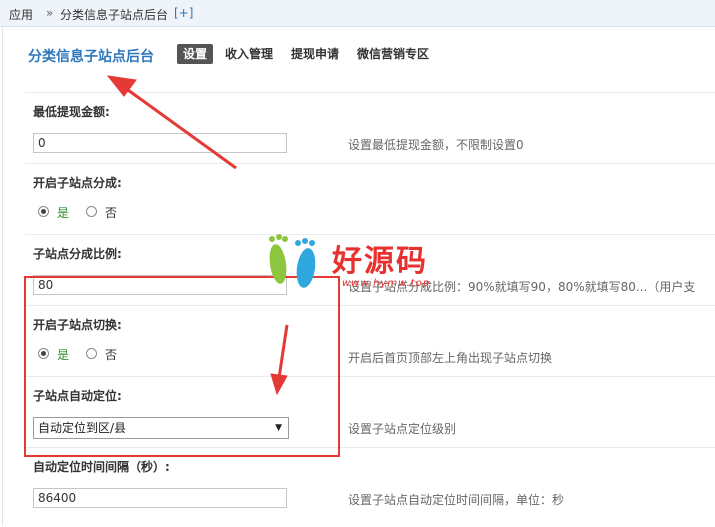  I want to click on watermark-url: www.hymw.top, so click(386, 283).